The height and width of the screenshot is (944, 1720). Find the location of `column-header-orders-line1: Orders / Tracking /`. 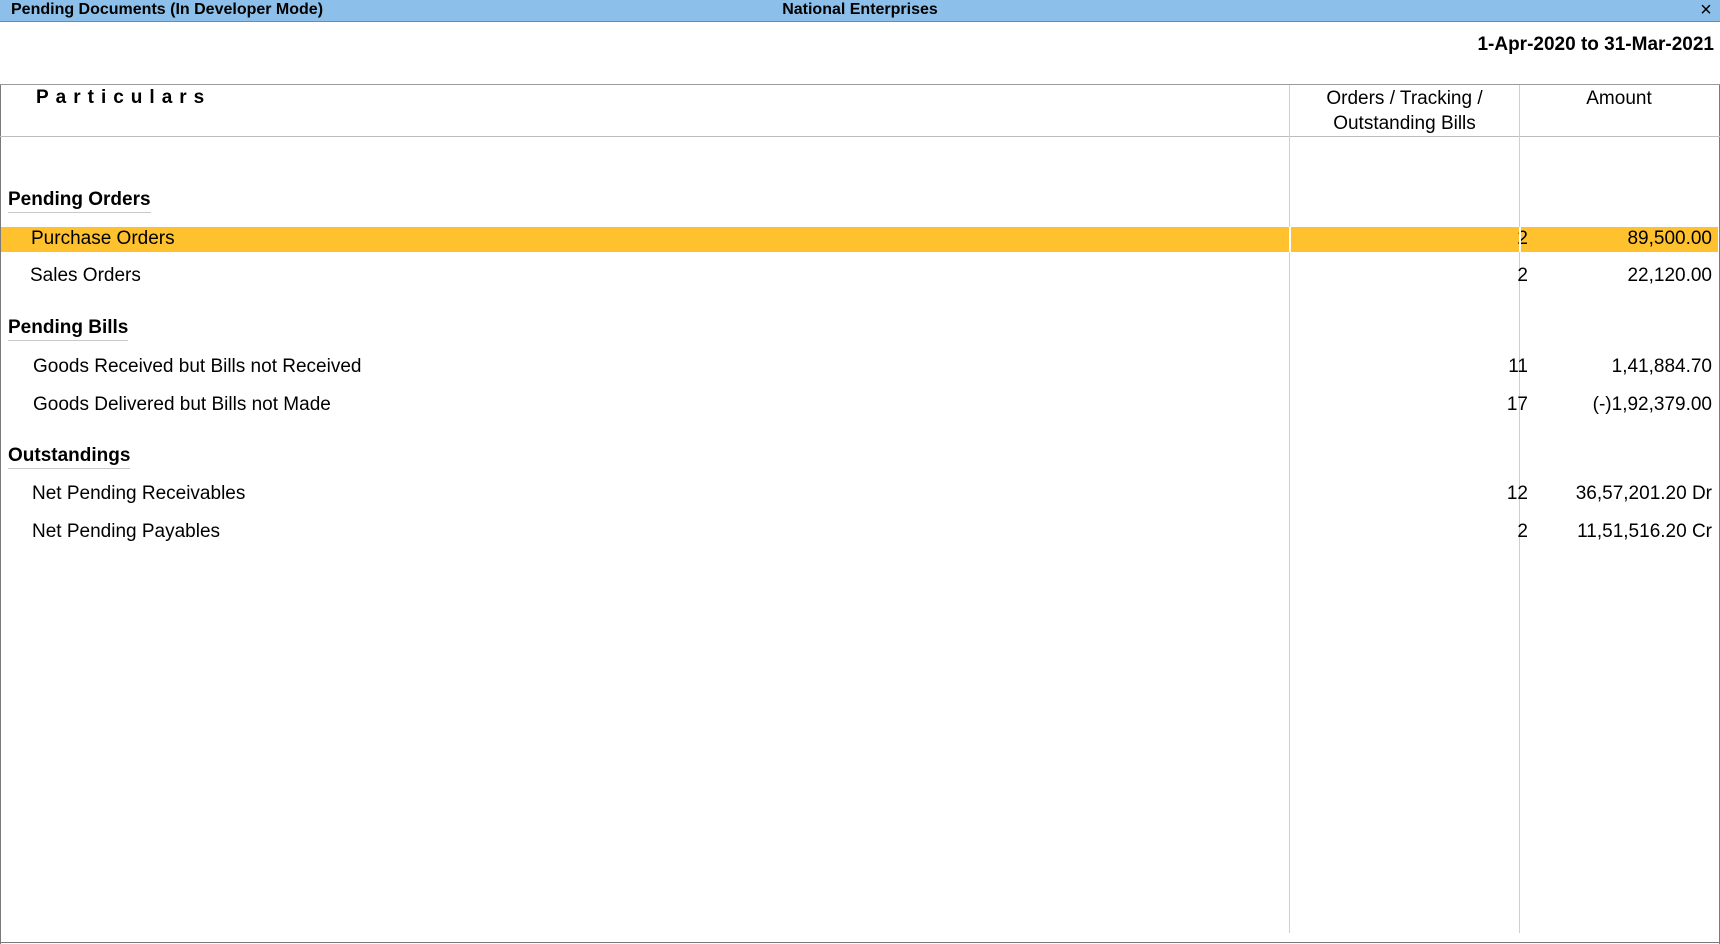

column-header-orders-line1: Orders / Tracking / is located at coordinates (1404, 98).